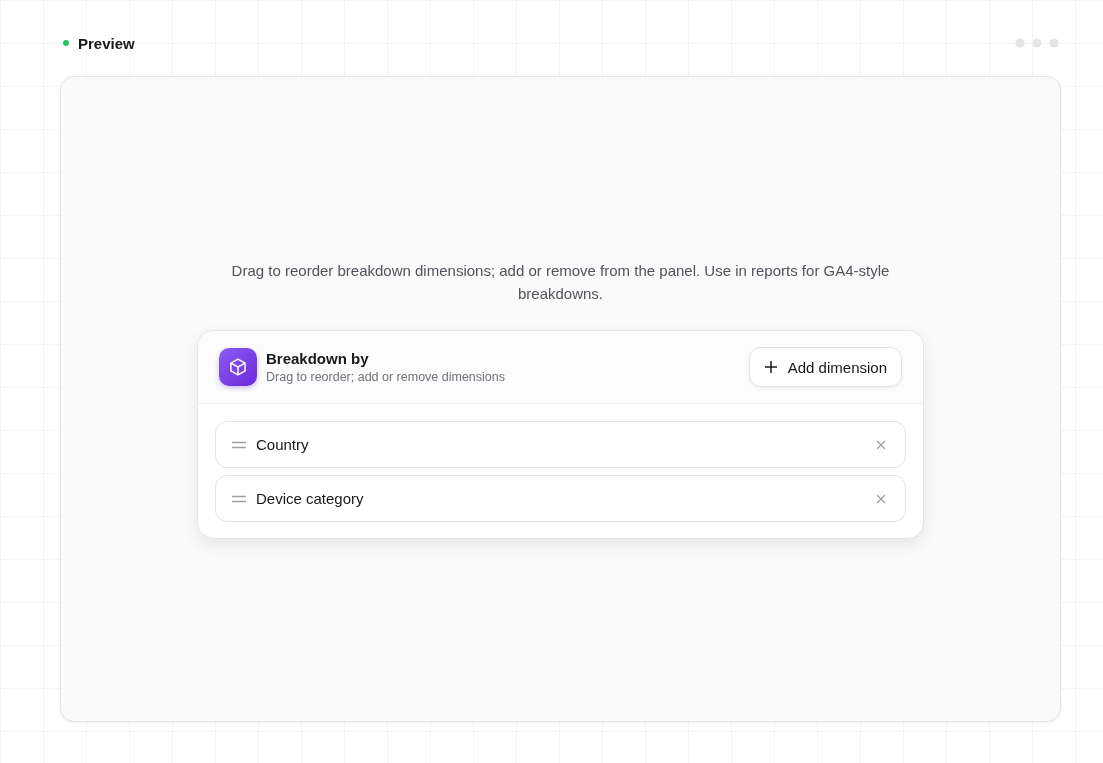 The width and height of the screenshot is (1103, 763). I want to click on dimension-label: Country, so click(283, 444).